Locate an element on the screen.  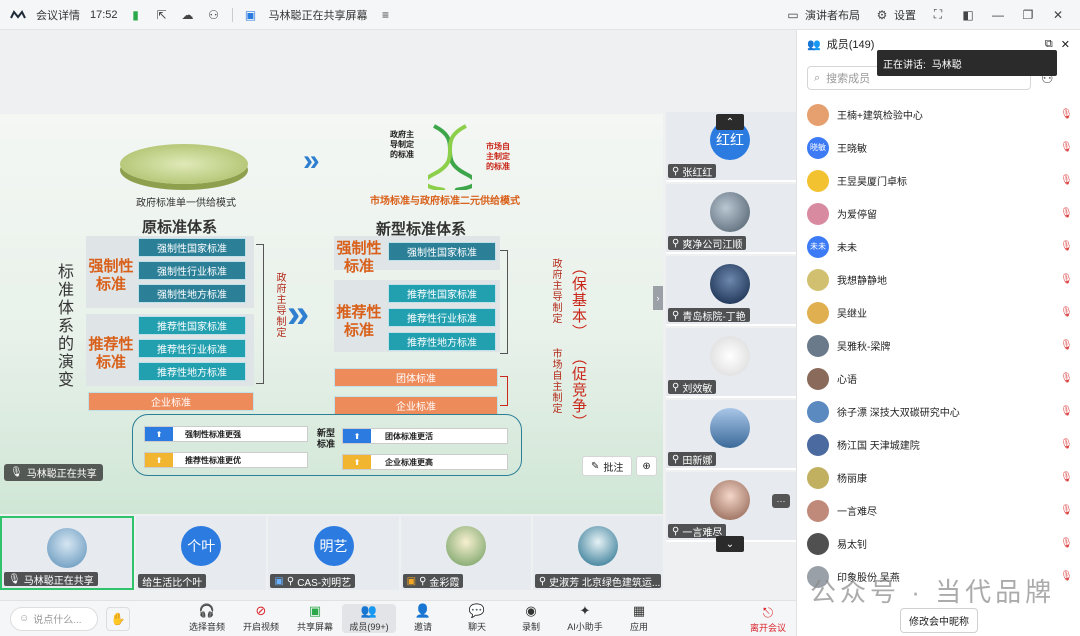
leave-meeting-button: ⎋ 离开会议 is located at coordinates (768, 619).